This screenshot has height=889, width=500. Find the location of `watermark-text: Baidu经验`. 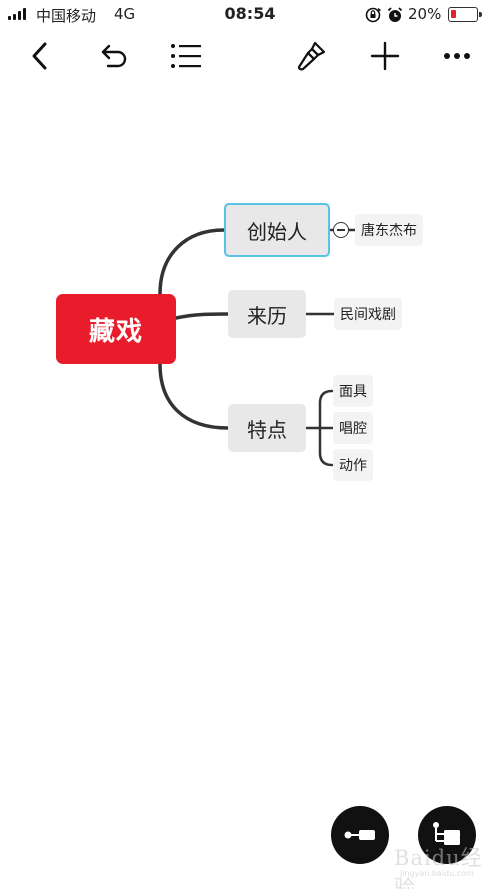

watermark-text: Baidu经验 is located at coordinates (438, 867).